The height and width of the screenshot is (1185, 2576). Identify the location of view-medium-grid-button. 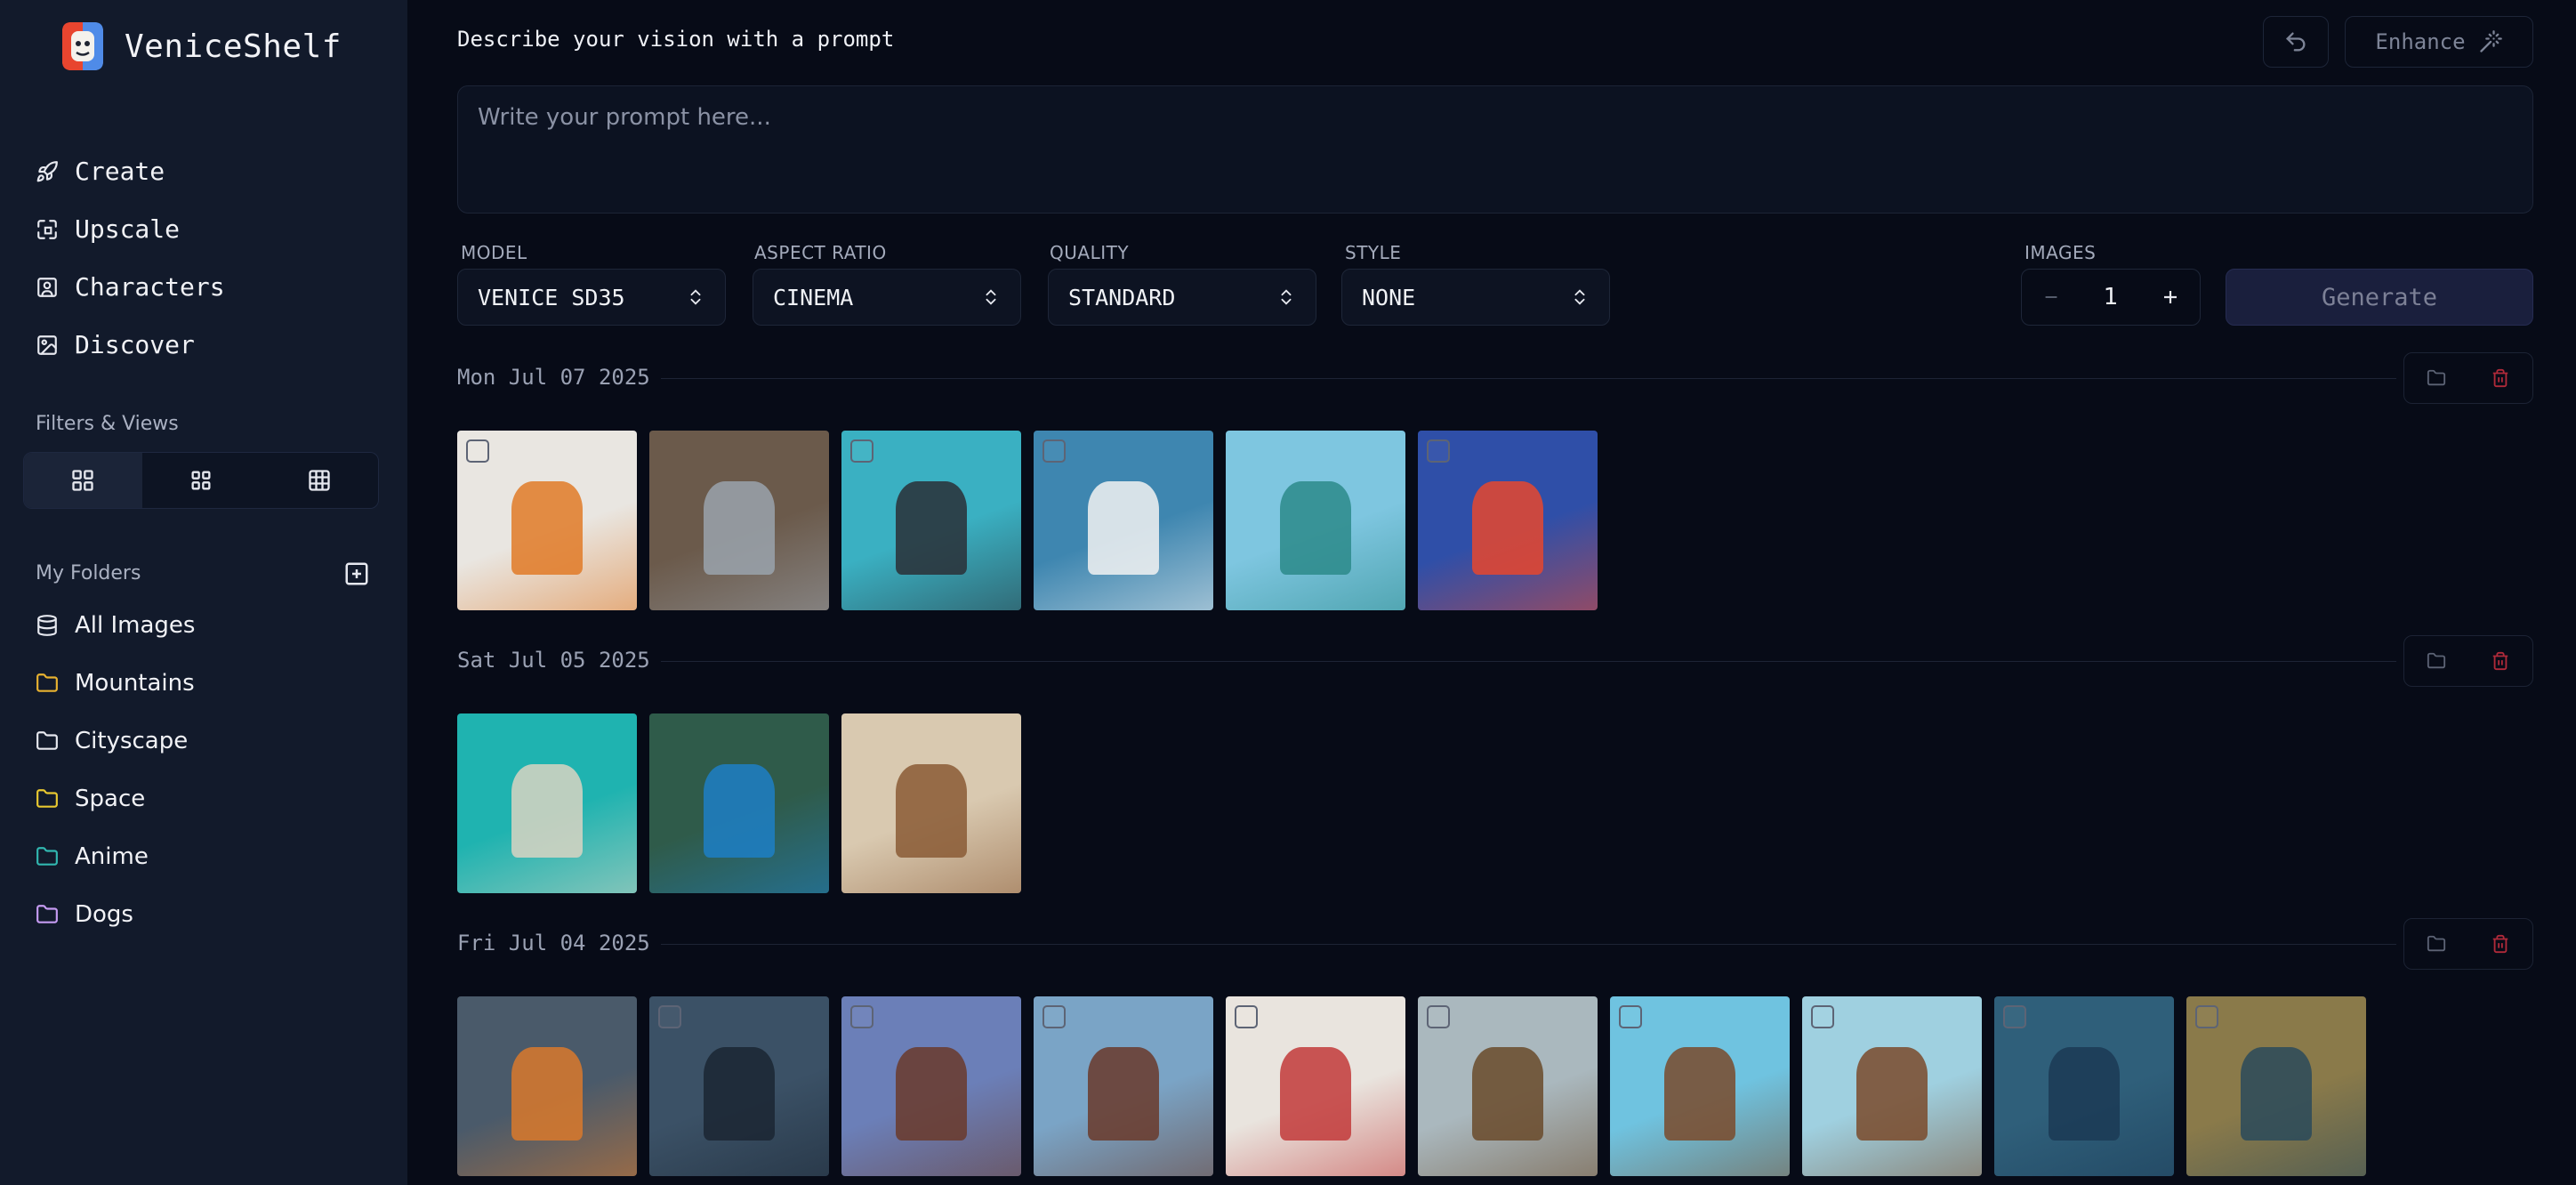
(201, 480).